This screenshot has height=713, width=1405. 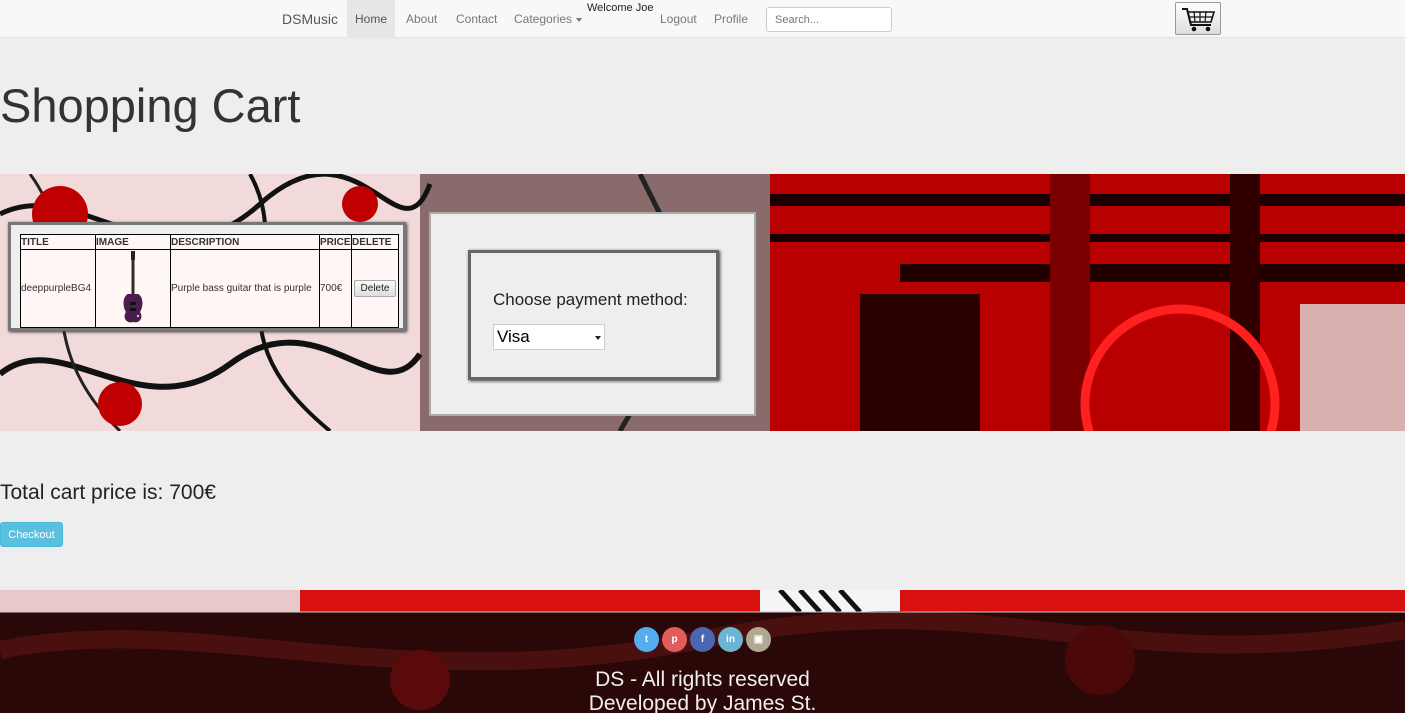 What do you see at coordinates (702, 702) in the screenshot?
I see `footer-developer: Developed by James St.` at bounding box center [702, 702].